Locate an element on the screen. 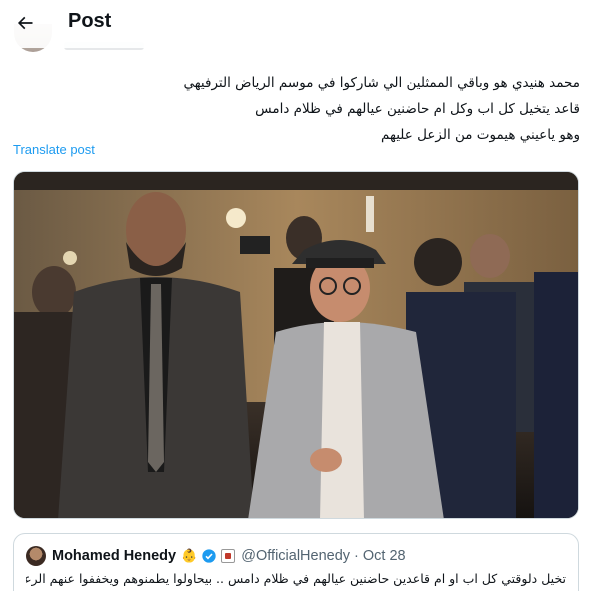  affiliate-badge-icon is located at coordinates (228, 556).